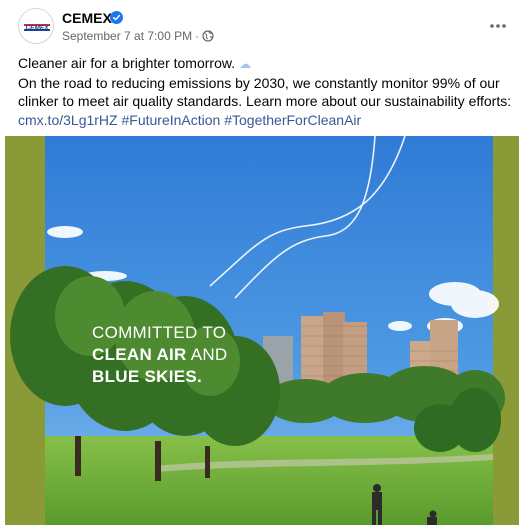  What do you see at coordinates (208, 36) in the screenshot?
I see `globe-icon` at bounding box center [208, 36].